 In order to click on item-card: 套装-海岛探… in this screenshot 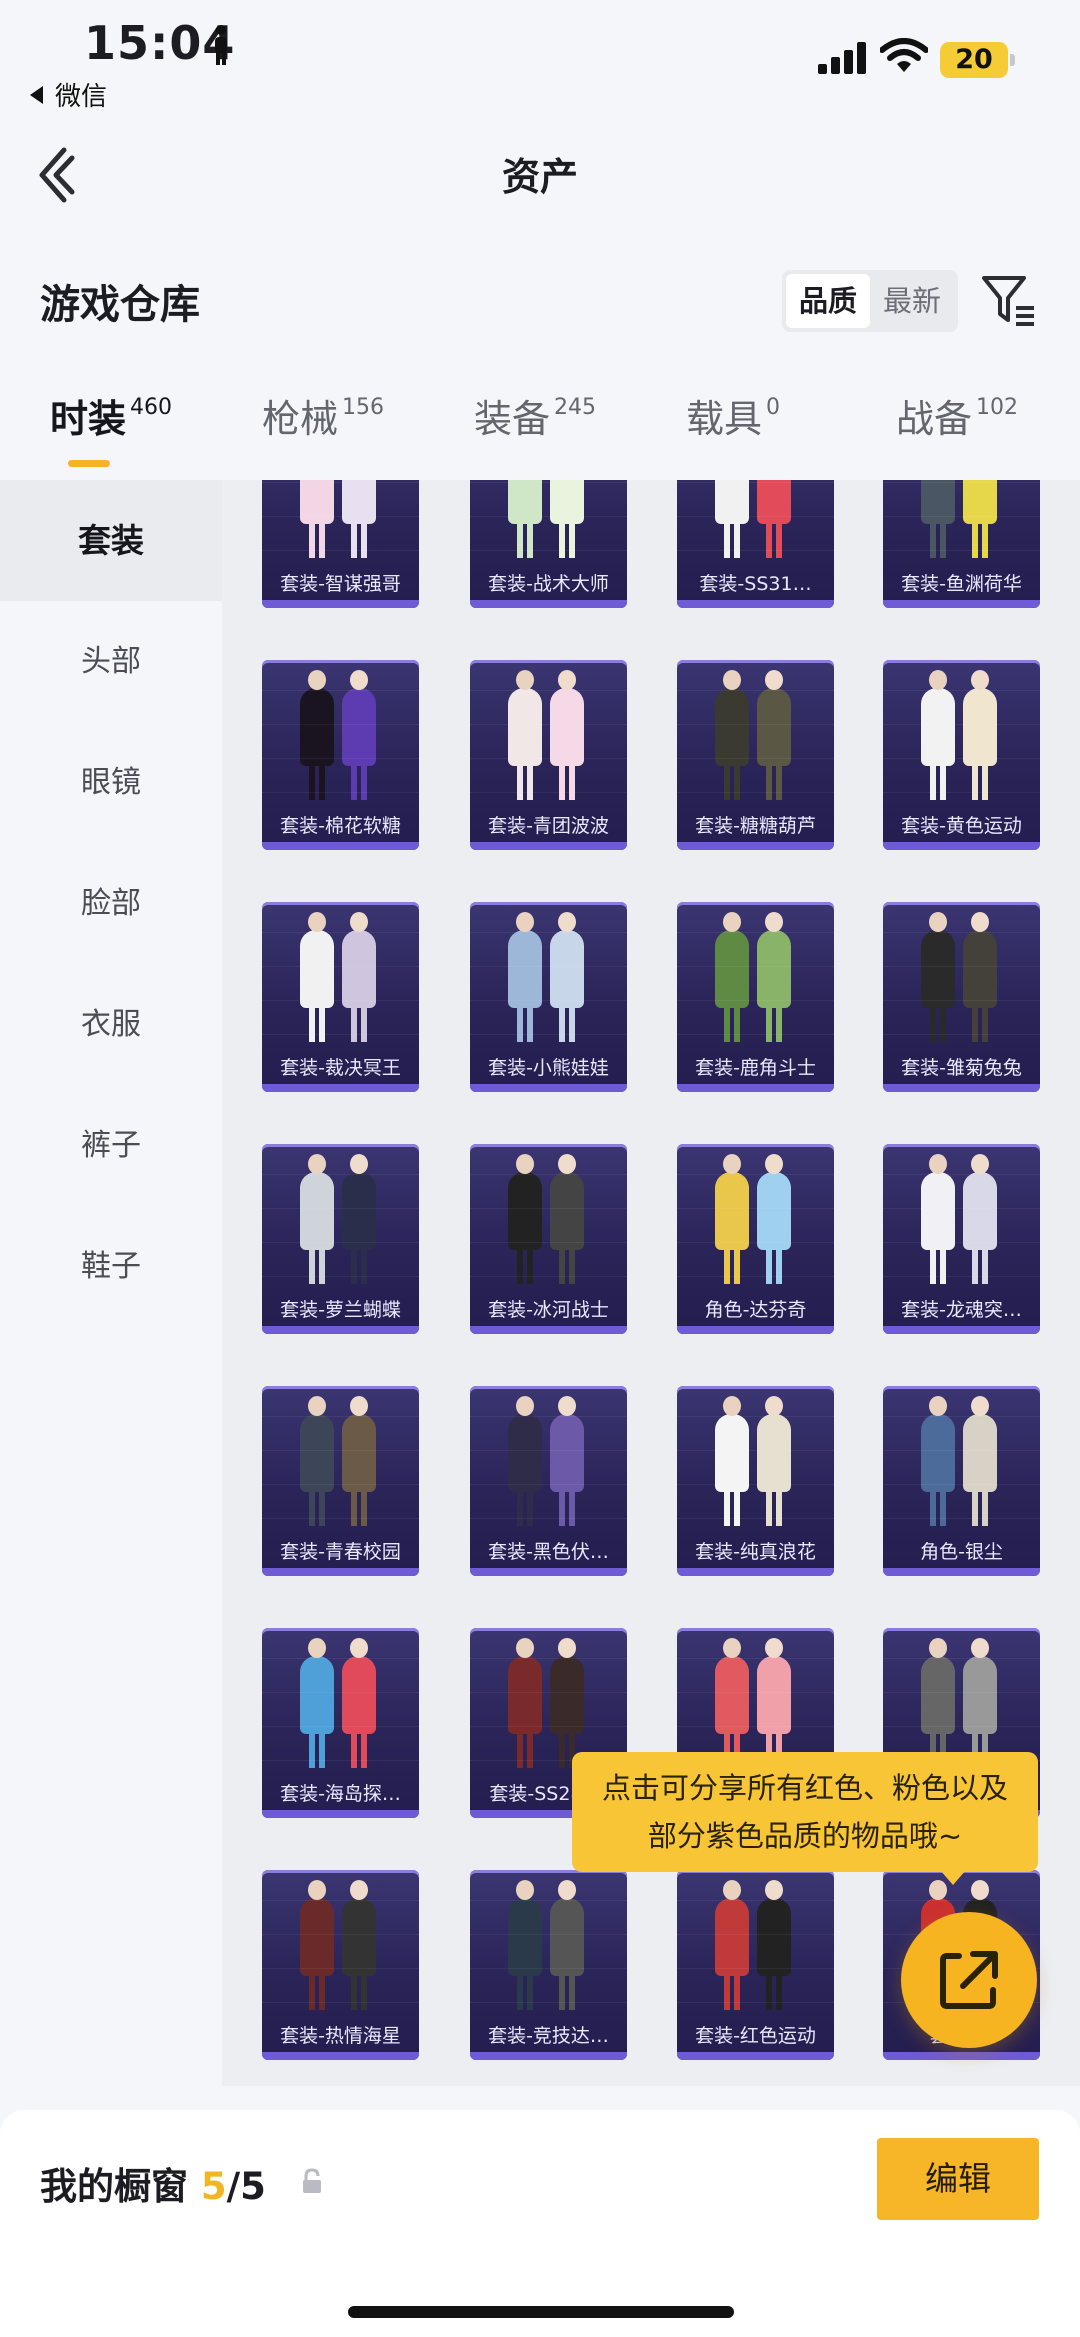, I will do `click(340, 1723)`.